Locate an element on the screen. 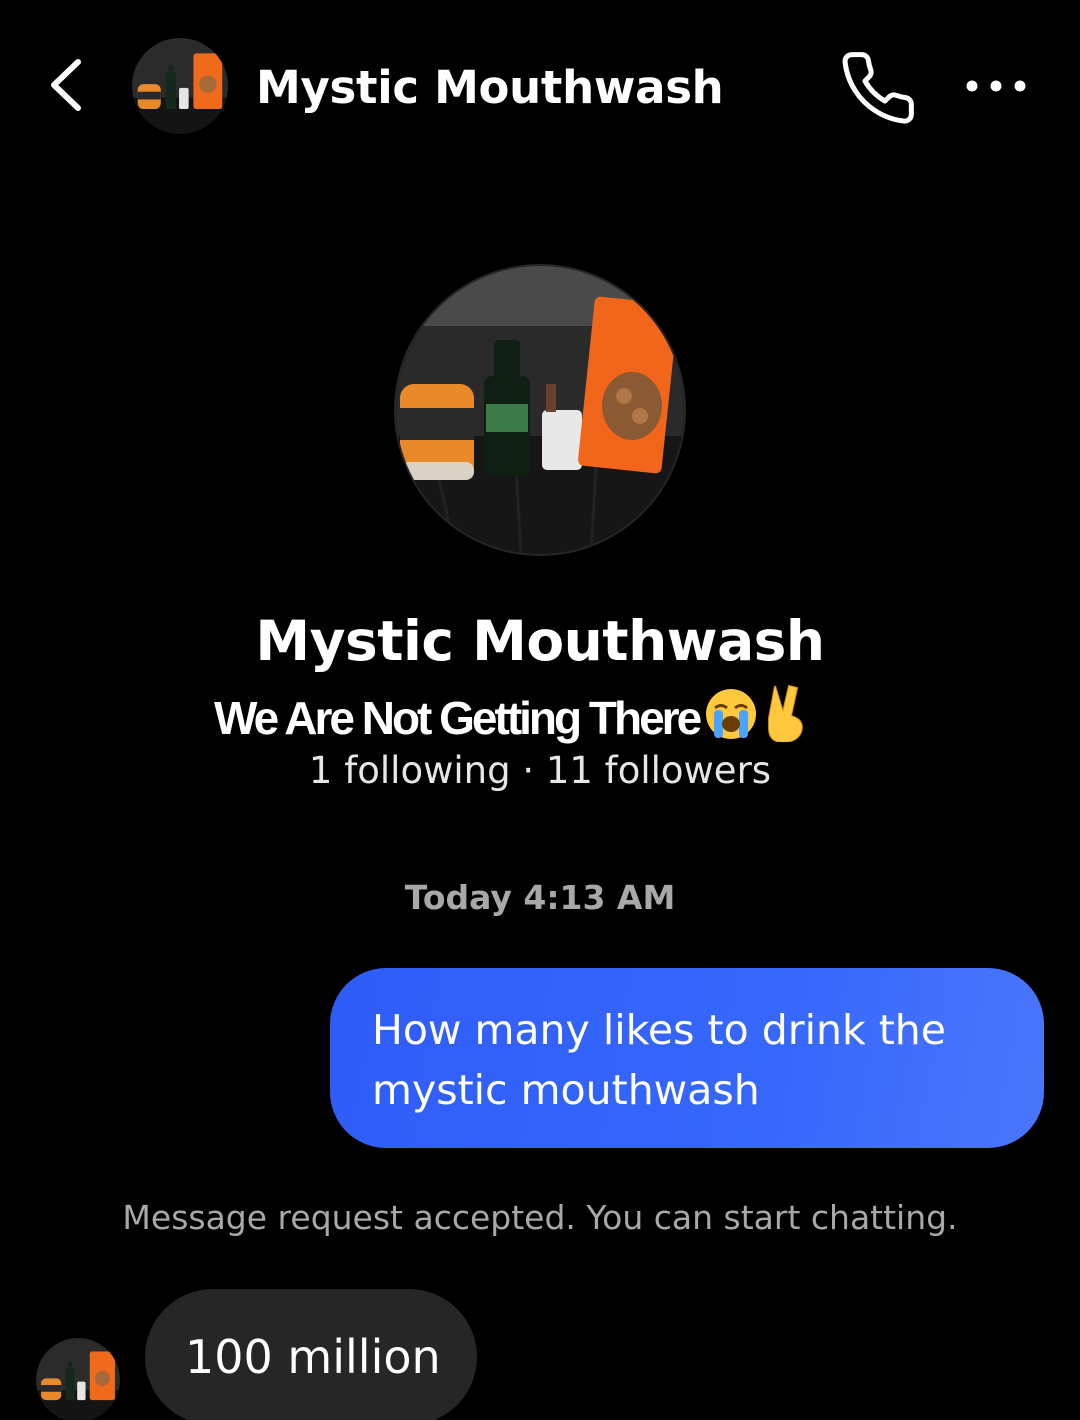 The width and height of the screenshot is (1080, 1420). header-avatar is located at coordinates (180, 86).